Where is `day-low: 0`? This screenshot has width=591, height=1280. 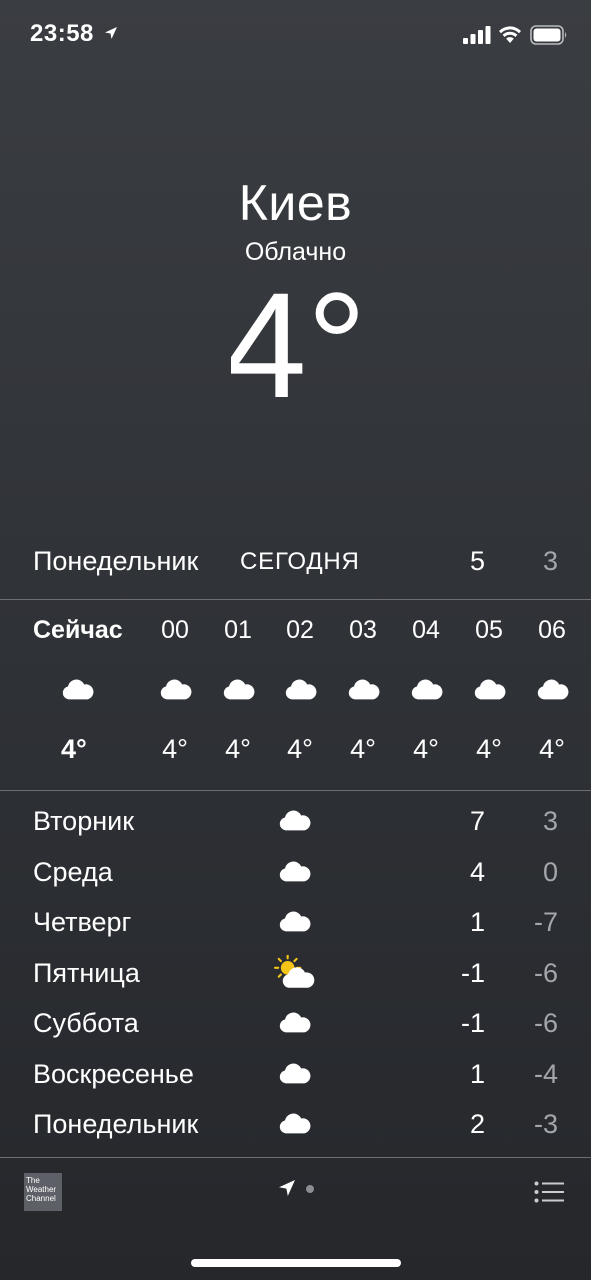
day-low: 0 is located at coordinates (550, 871).